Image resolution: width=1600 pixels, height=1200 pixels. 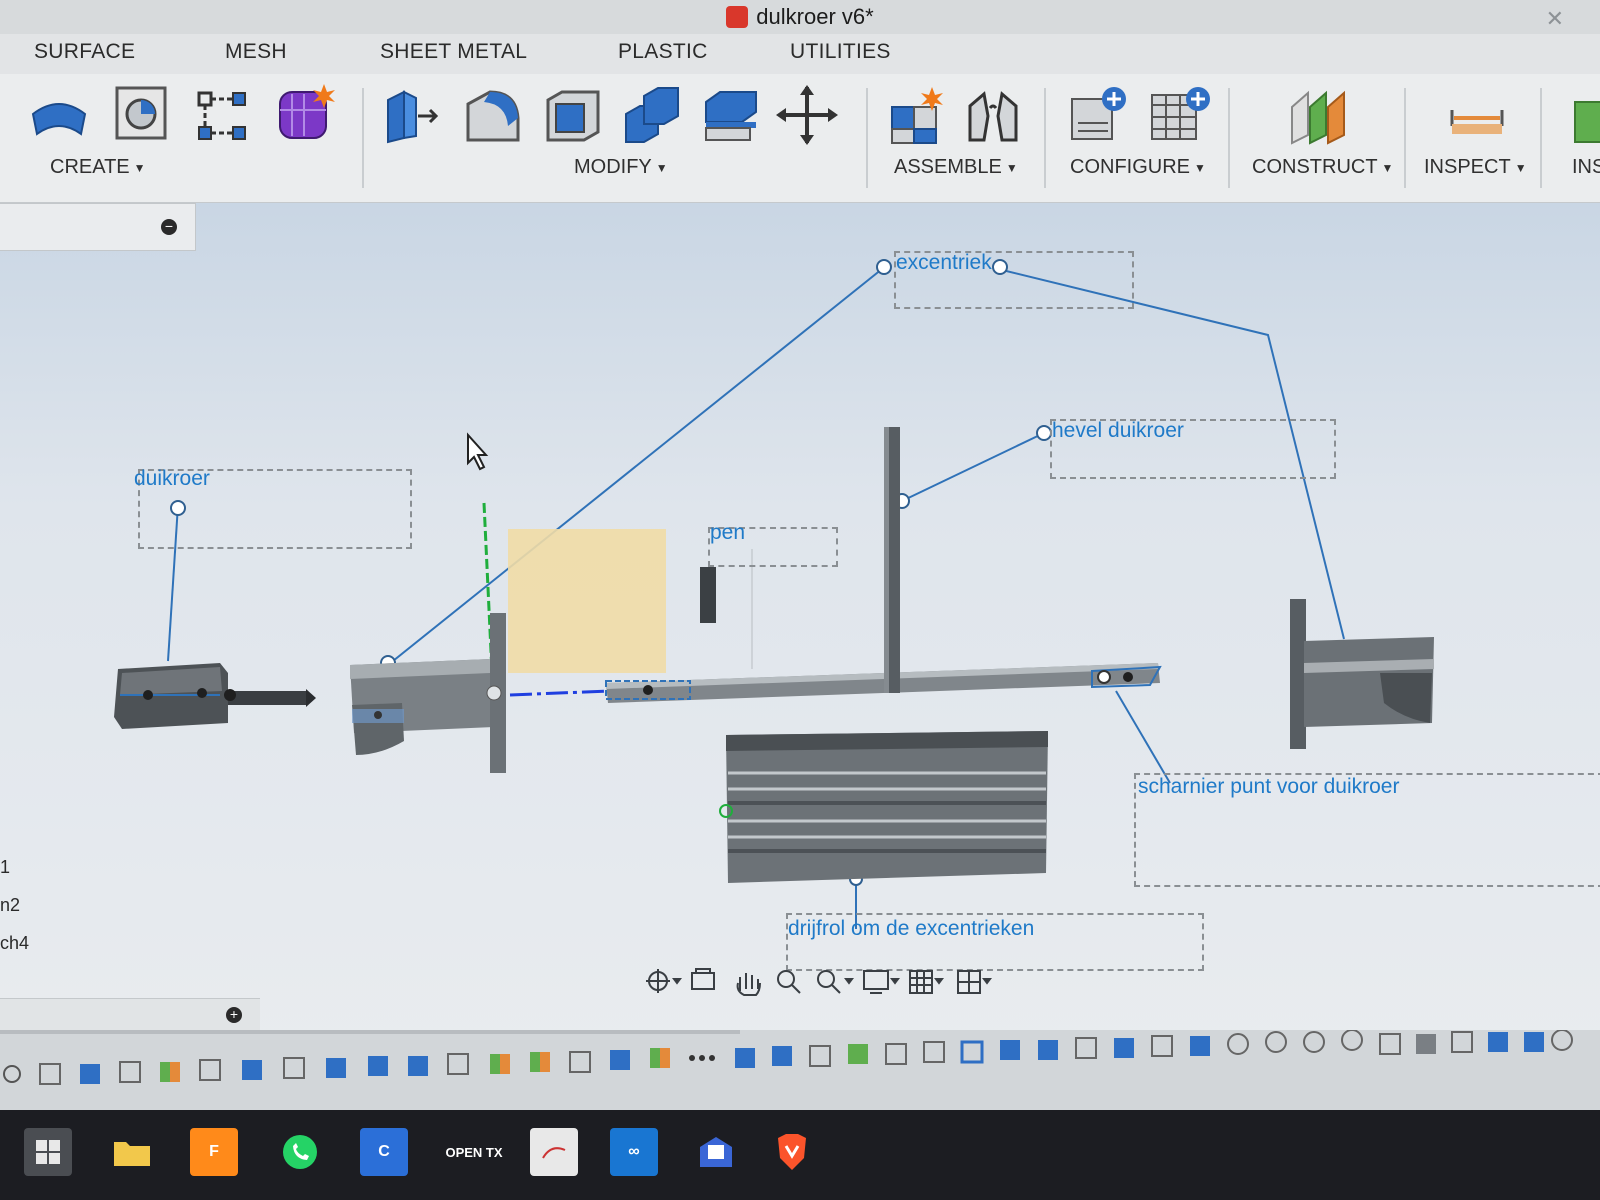 I want to click on construct-menu: CONSTRUCT ▼, so click(x=1322, y=167).